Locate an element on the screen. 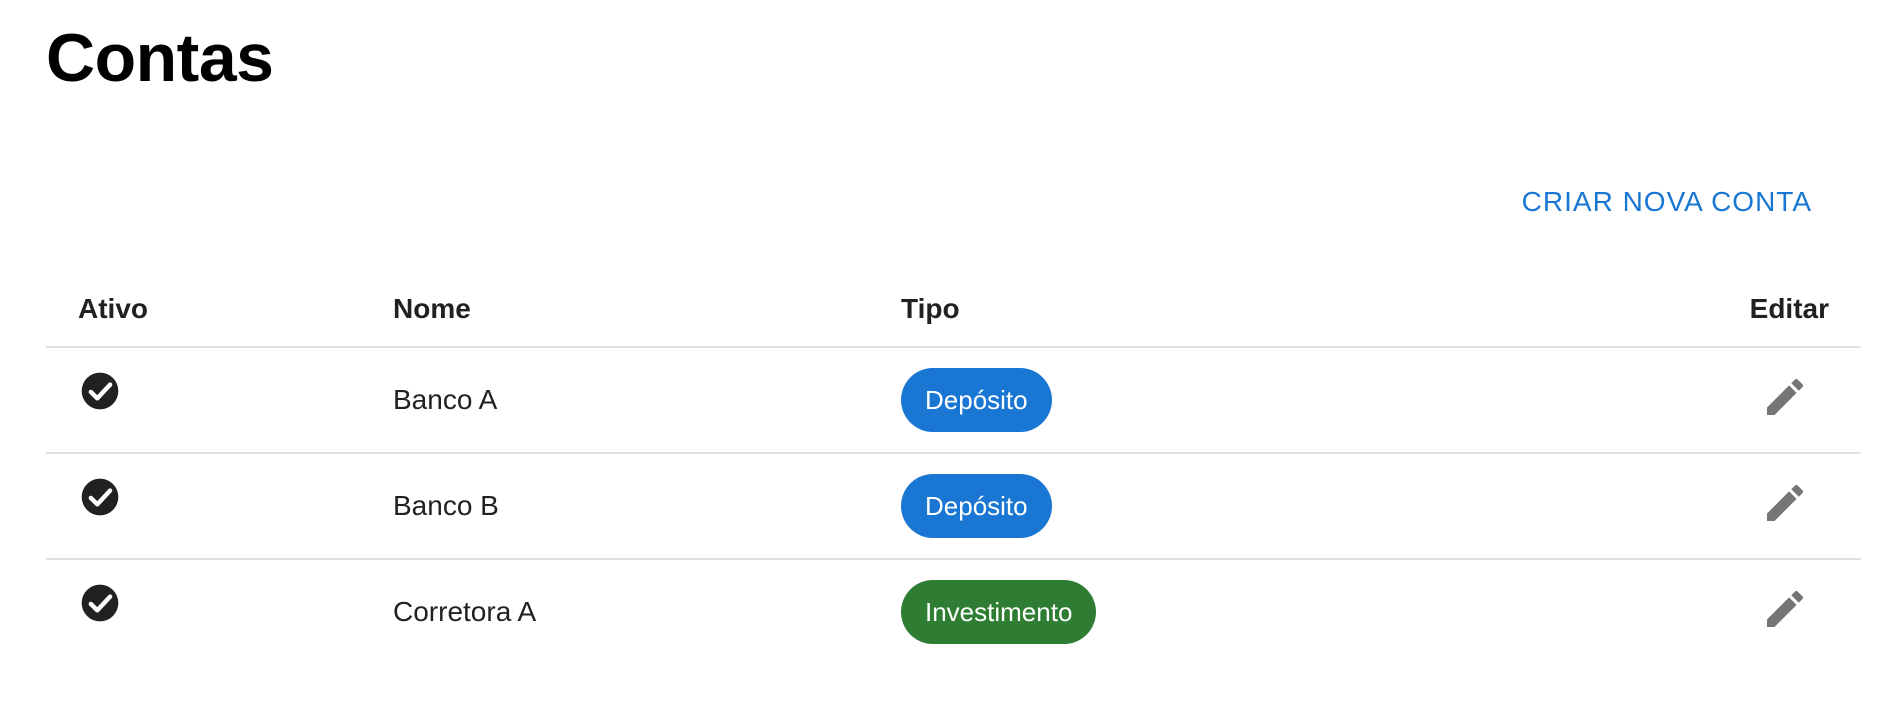  account-name: Corretora A is located at coordinates (465, 611).